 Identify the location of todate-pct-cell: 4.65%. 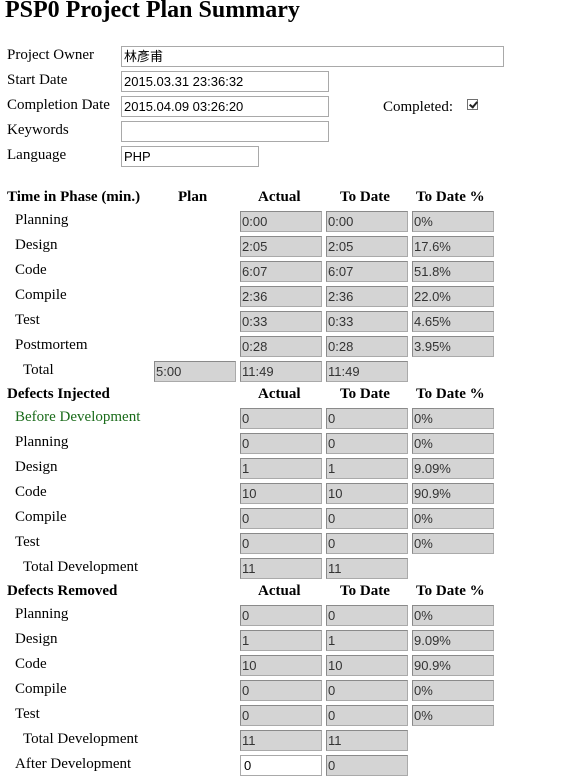
(453, 321).